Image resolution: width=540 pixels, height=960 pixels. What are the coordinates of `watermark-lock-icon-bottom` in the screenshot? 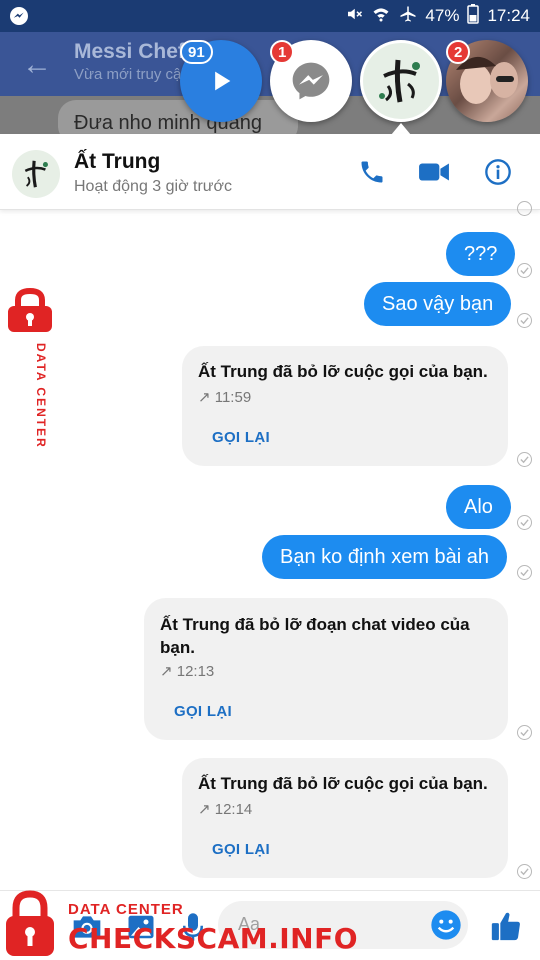 It's located at (30, 925).